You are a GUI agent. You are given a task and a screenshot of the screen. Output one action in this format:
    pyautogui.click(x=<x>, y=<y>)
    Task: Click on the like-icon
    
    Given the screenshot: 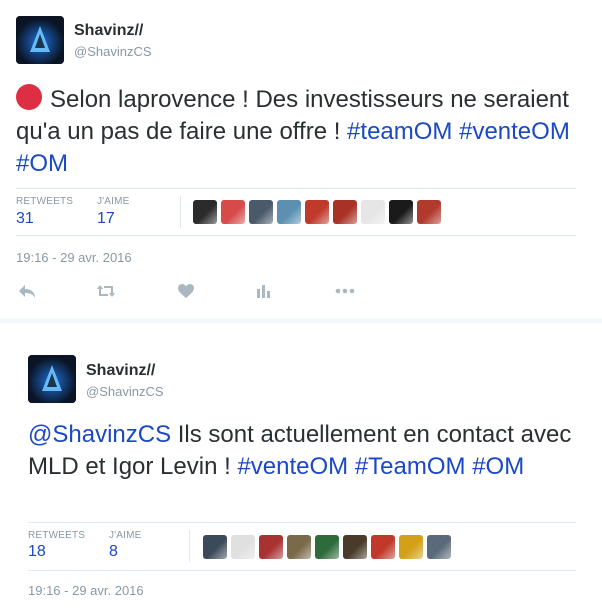 What is the action you would take?
    pyautogui.click(x=186, y=291)
    